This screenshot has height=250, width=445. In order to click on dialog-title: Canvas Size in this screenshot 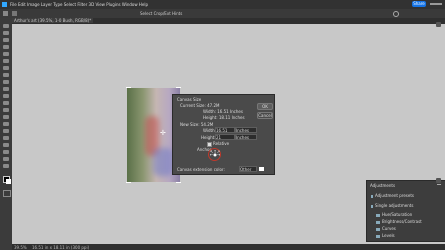, I will do `click(189, 99)`.